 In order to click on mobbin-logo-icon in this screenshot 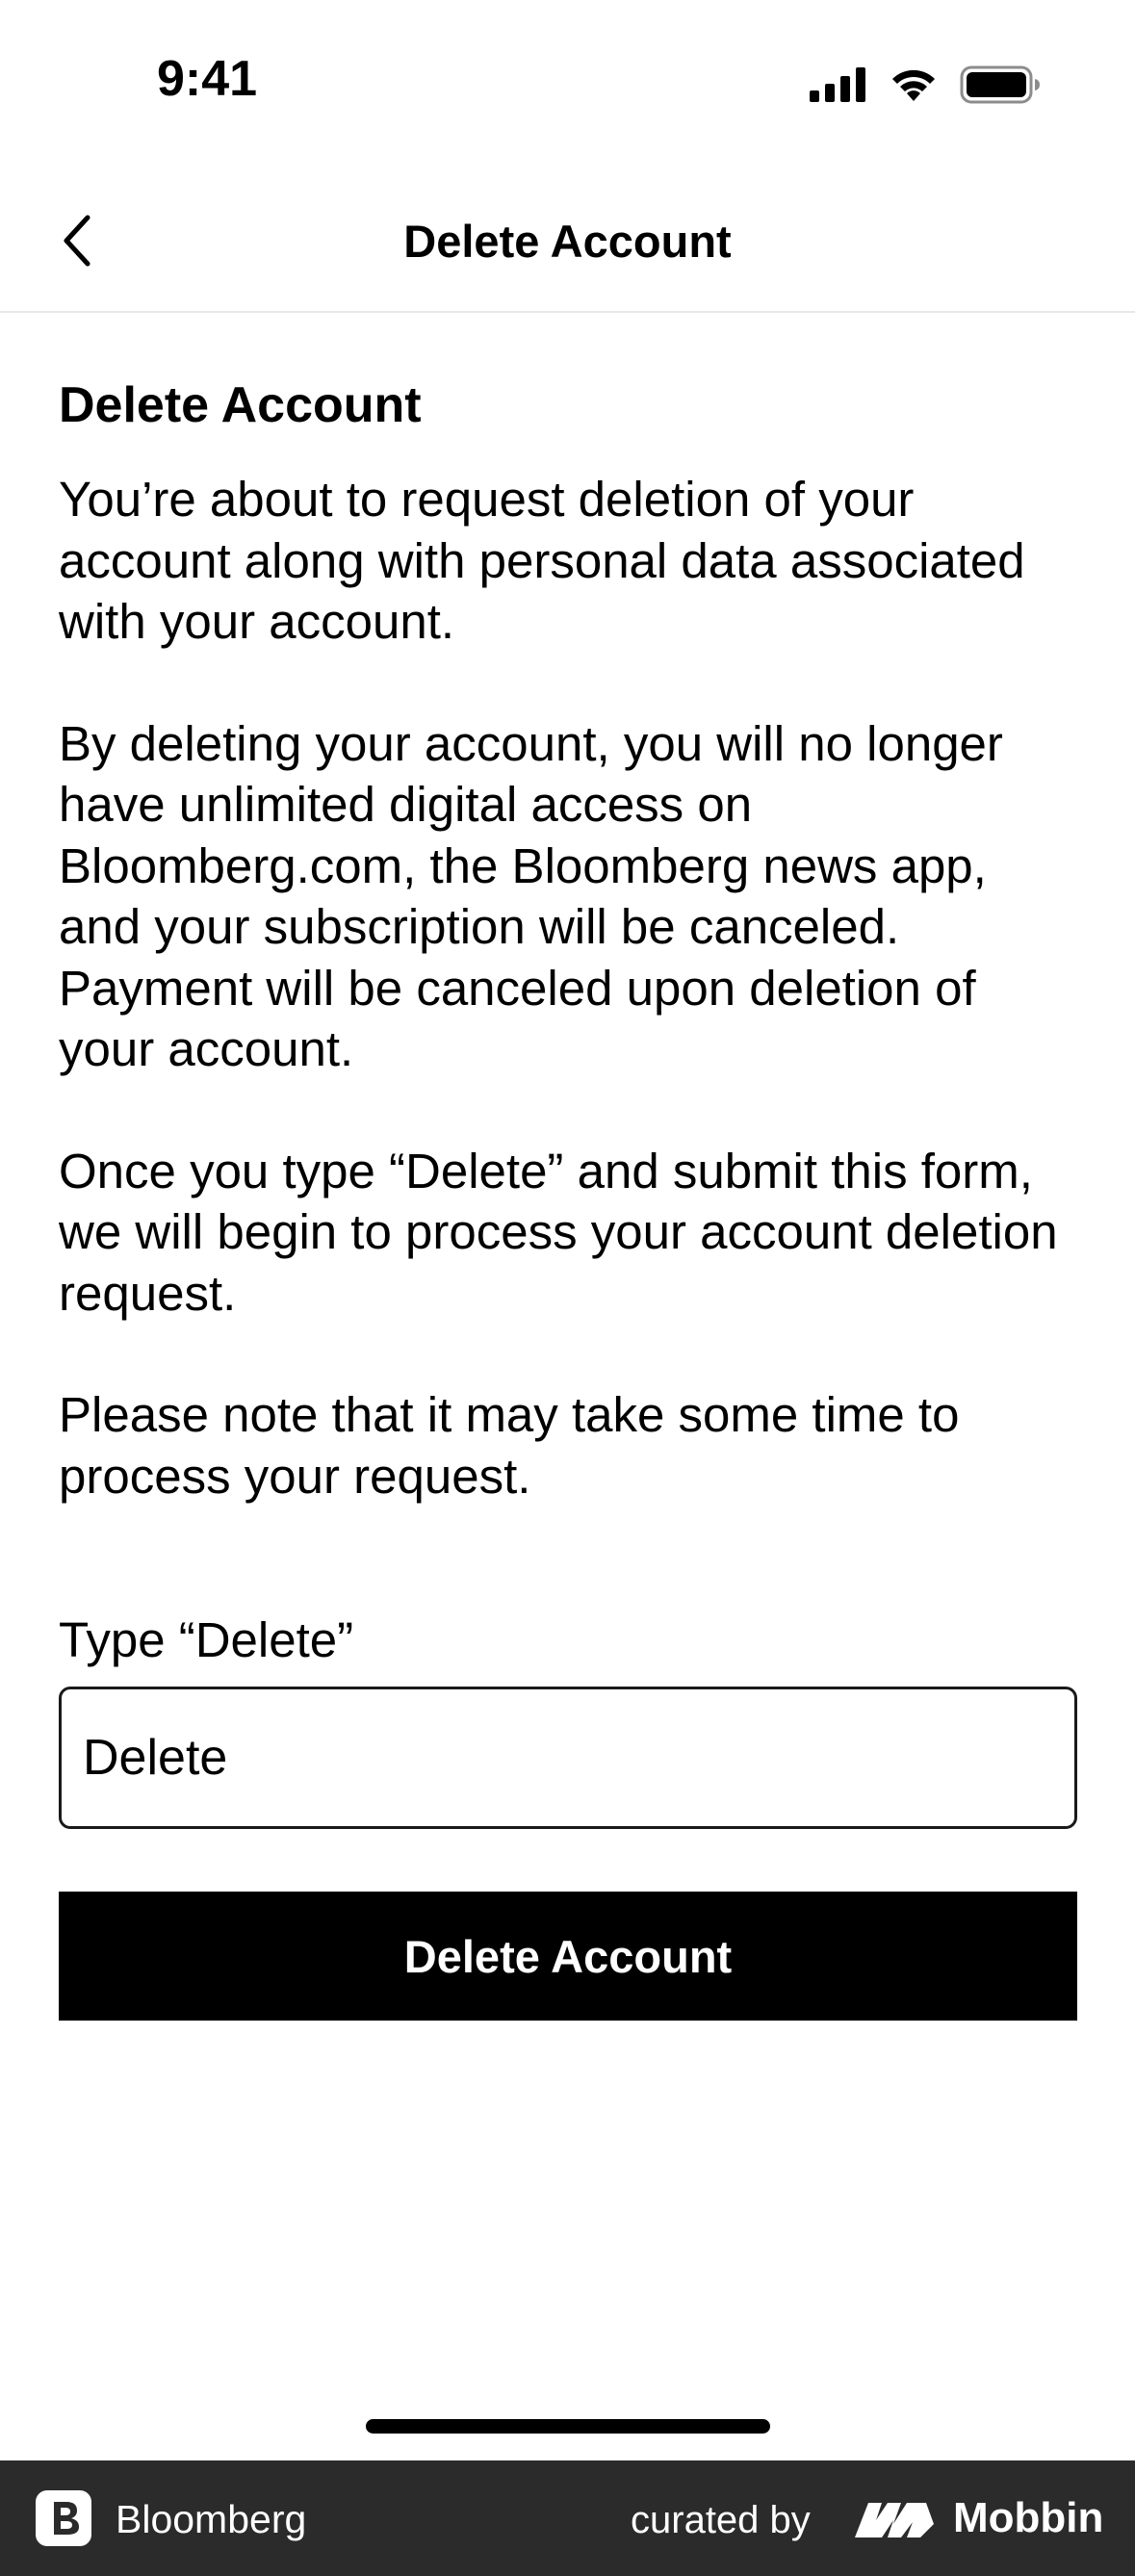, I will do `click(894, 2520)`.